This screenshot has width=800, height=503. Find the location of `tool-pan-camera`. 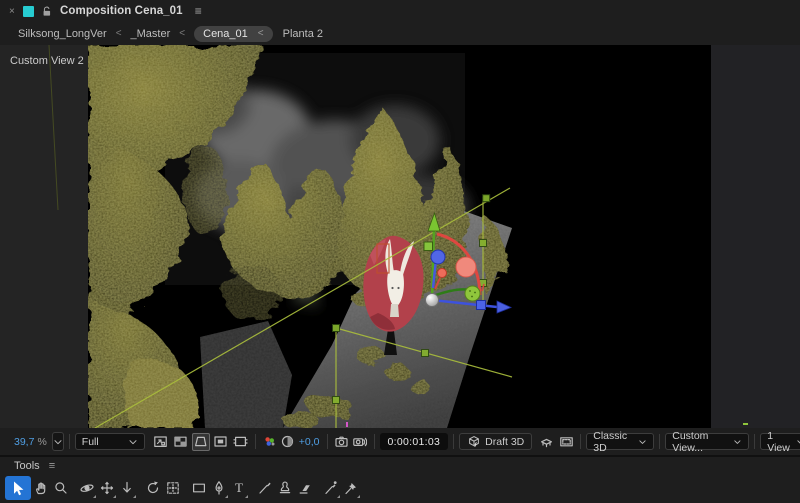

tool-pan-camera is located at coordinates (107, 488).